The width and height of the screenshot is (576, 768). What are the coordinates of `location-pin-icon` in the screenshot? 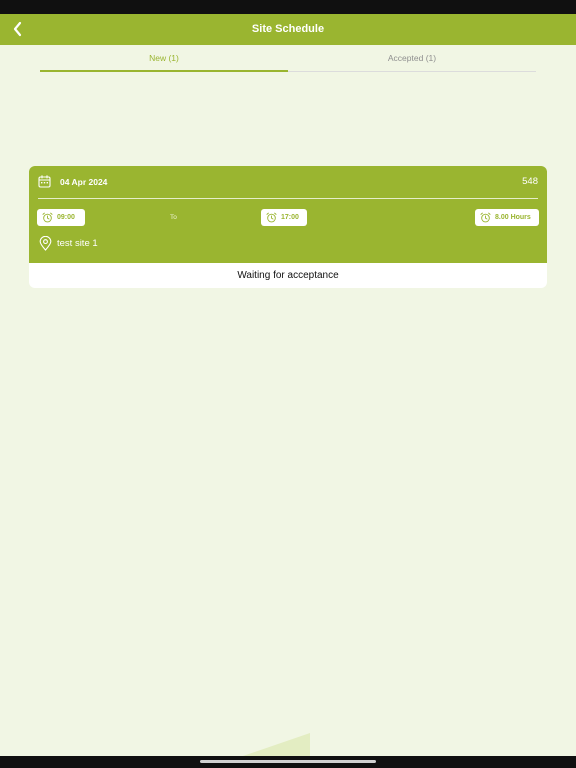 It's located at (45, 243).